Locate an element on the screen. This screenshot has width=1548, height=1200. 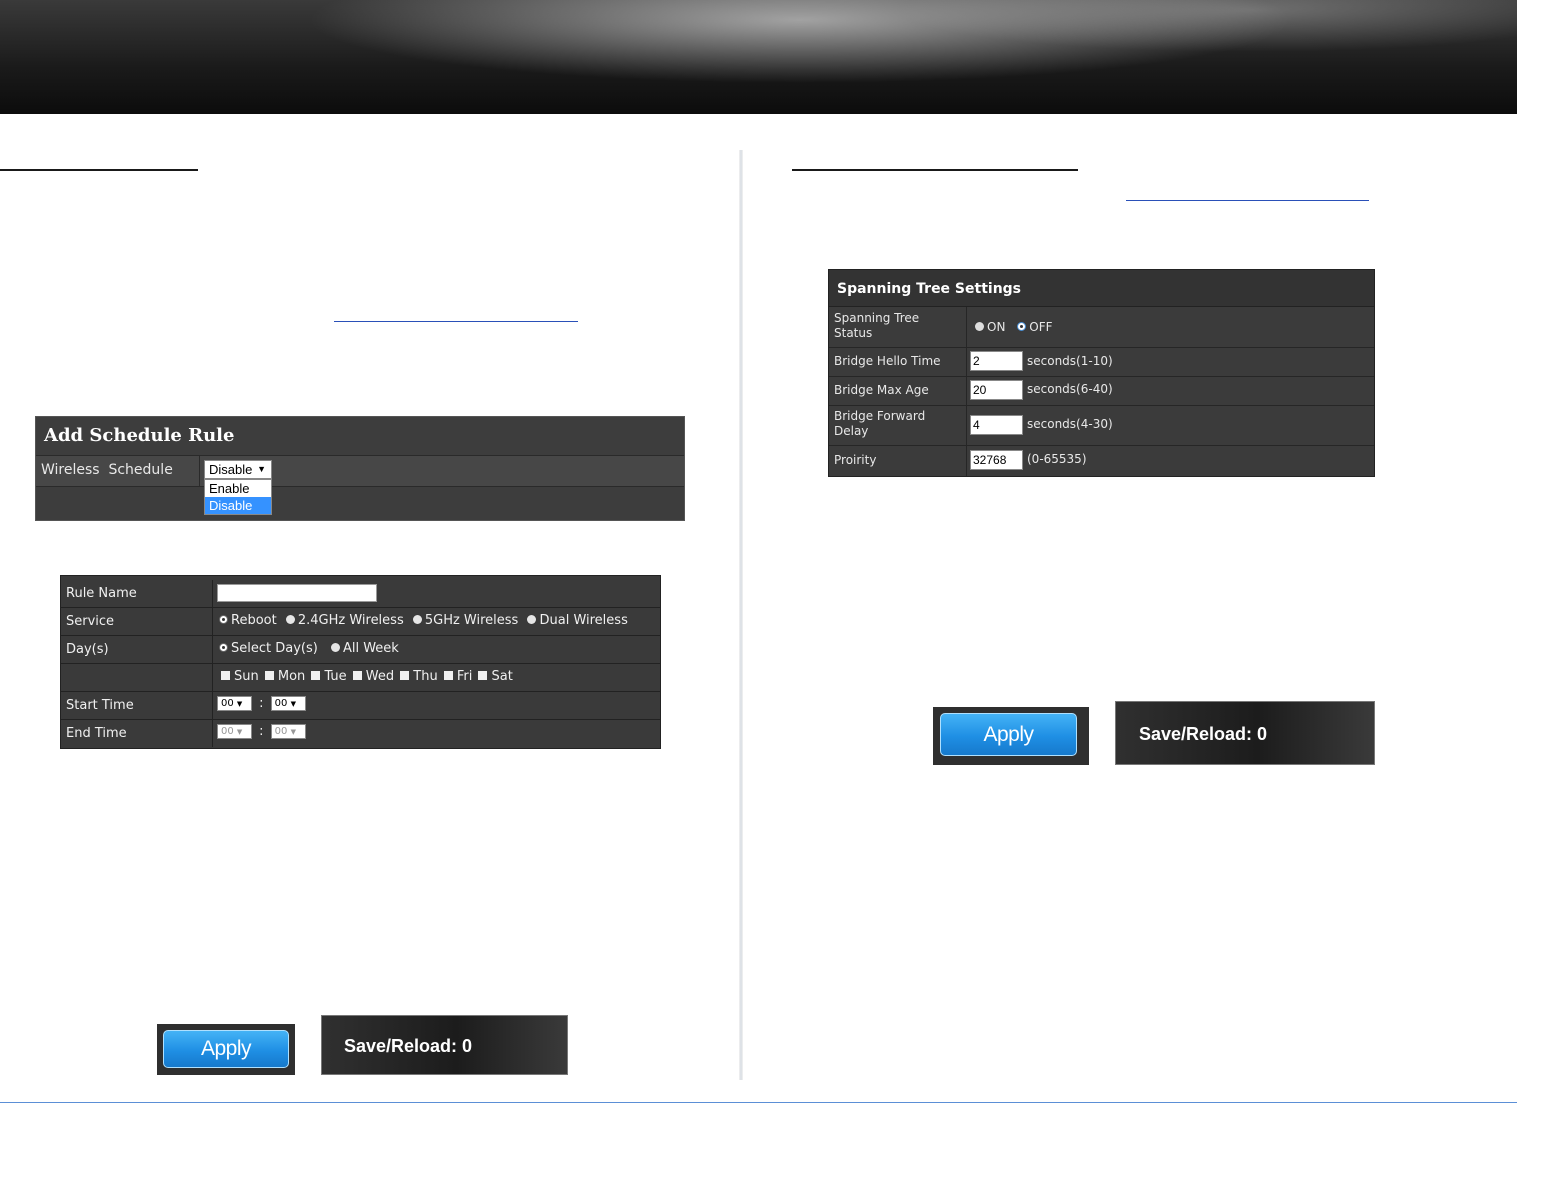
stp-priority-hint: (0-65535) is located at coordinates (1057, 459).